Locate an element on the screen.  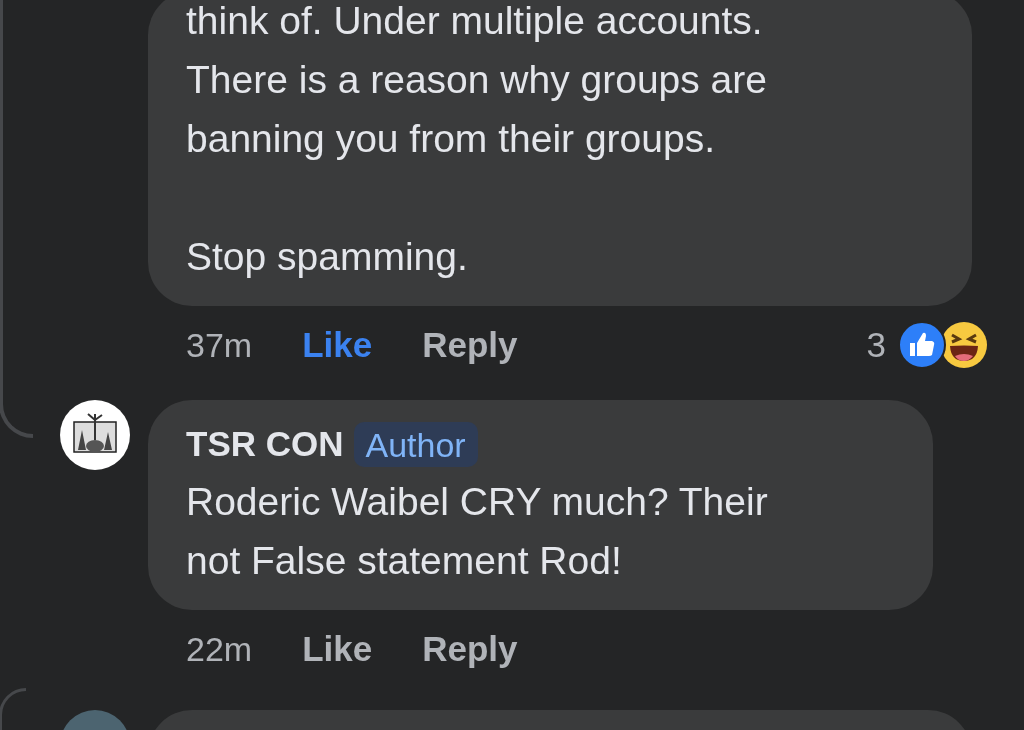
author-badge: Author is located at coordinates (415, 444).